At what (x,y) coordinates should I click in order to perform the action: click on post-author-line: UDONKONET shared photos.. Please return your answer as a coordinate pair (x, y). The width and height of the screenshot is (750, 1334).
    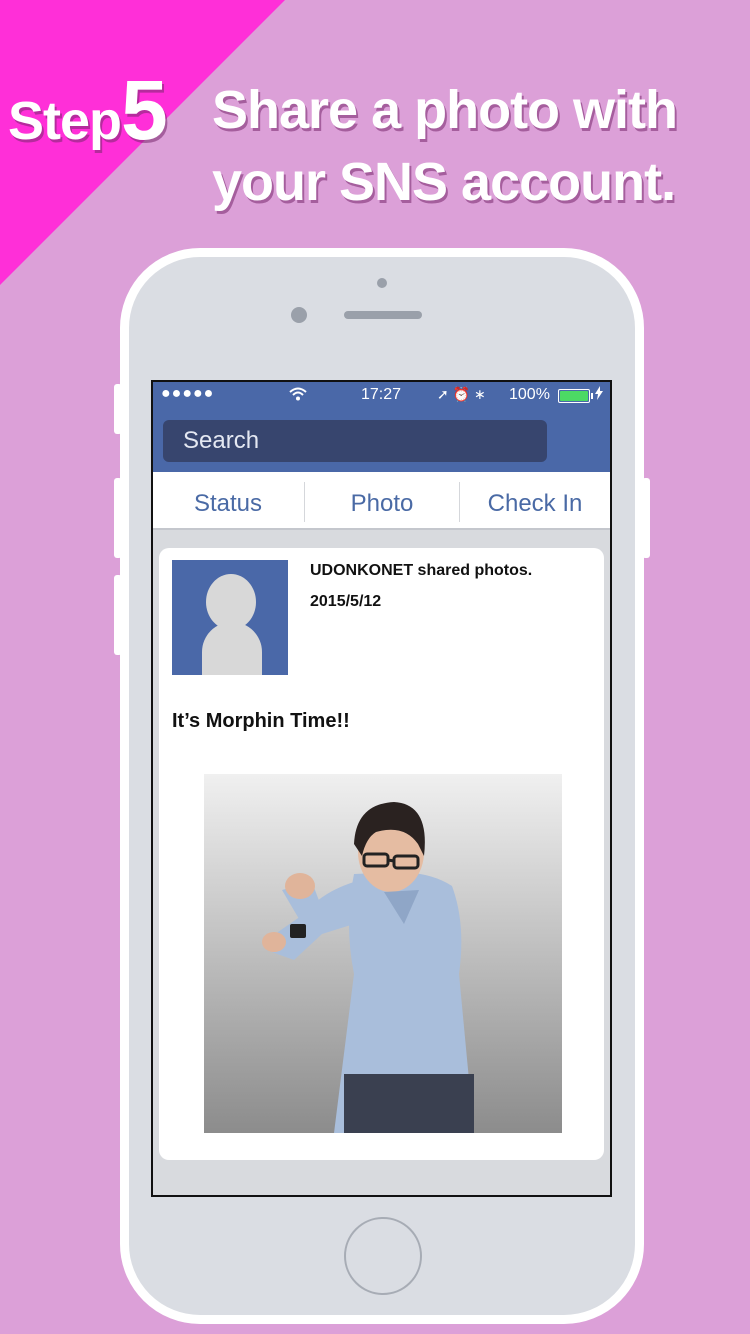
    Looking at the image, I should click on (421, 571).